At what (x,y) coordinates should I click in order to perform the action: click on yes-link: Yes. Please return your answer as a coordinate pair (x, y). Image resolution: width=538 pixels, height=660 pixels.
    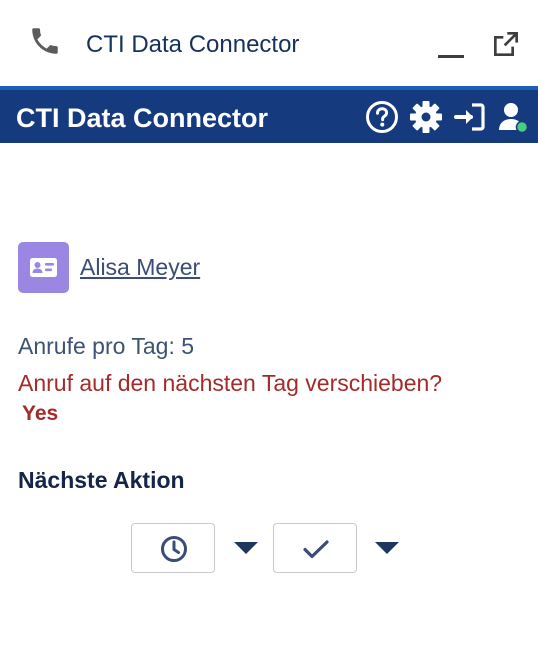
    Looking at the image, I should click on (40, 414).